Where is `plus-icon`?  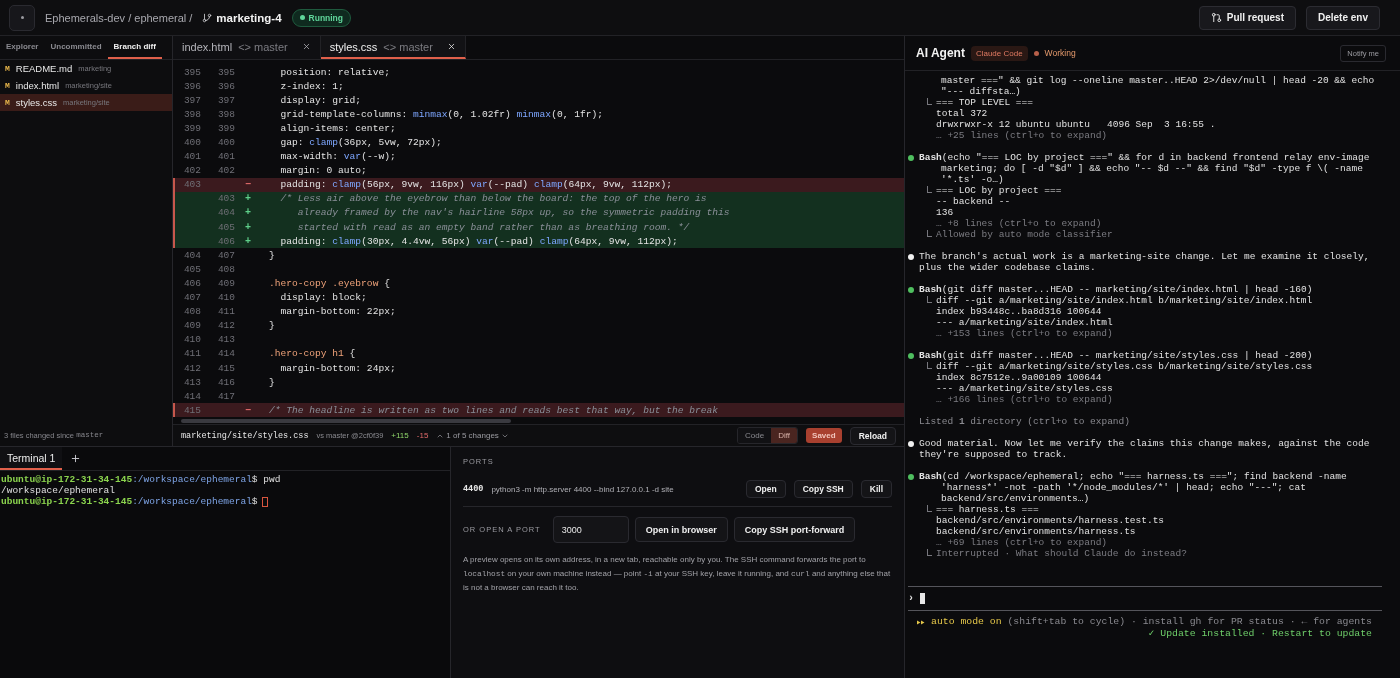 plus-icon is located at coordinates (76, 458).